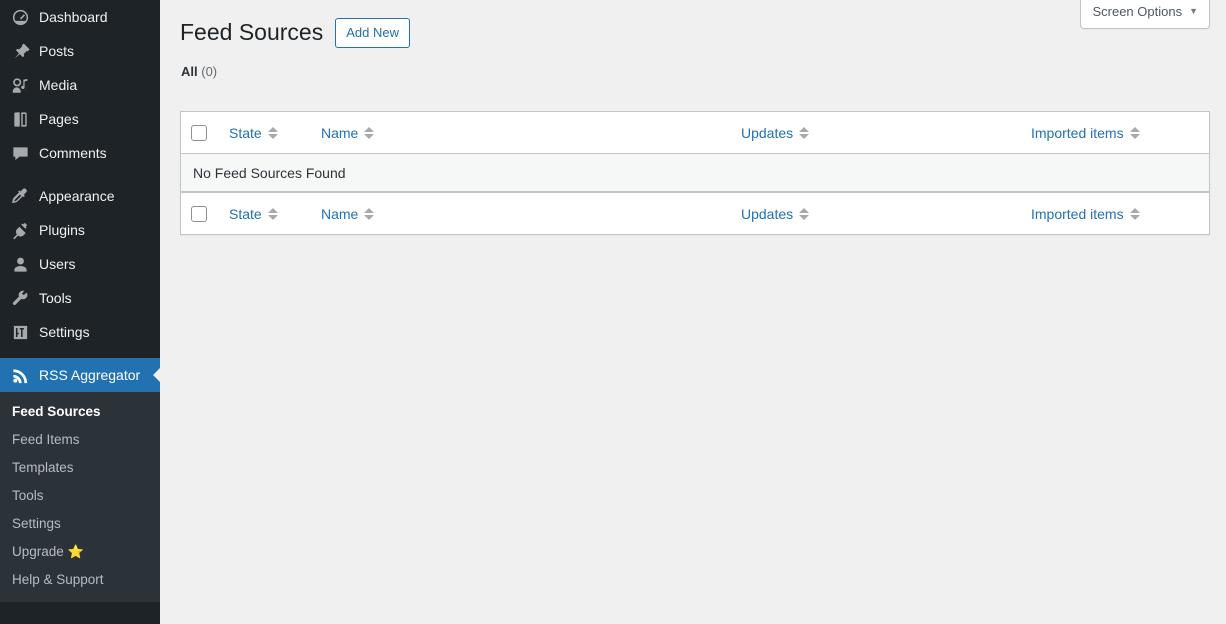 Image resolution: width=1226 pixels, height=624 pixels. Describe the element at coordinates (521, 133) in the screenshot. I see `column-header-name: Name` at that location.